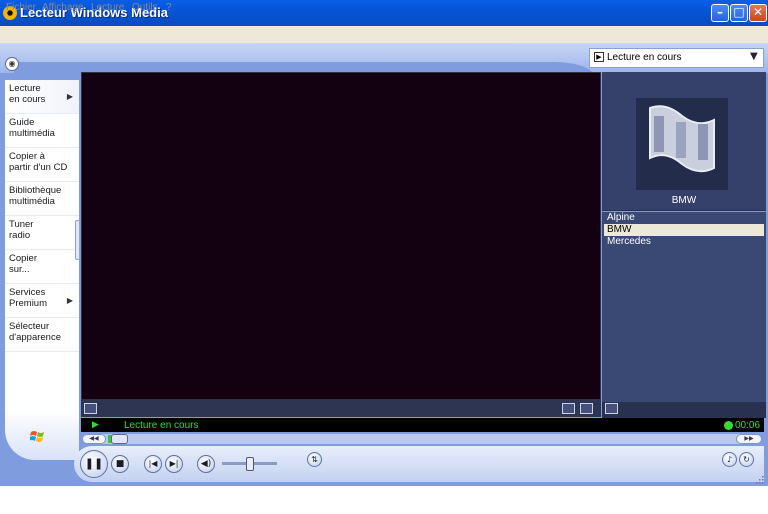 Image resolution: width=768 pixels, height=514 pixels. I want to click on volume-thumb, so click(249, 464).